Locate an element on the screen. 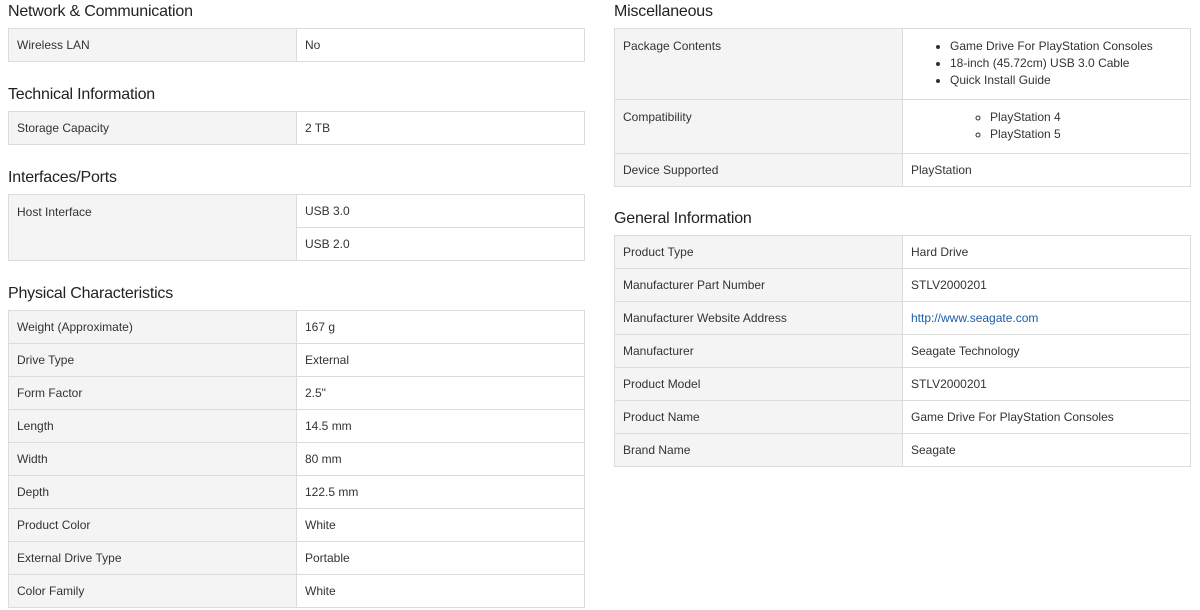 This screenshot has width=1200, height=610. spec-value: Portable is located at coordinates (440, 558).